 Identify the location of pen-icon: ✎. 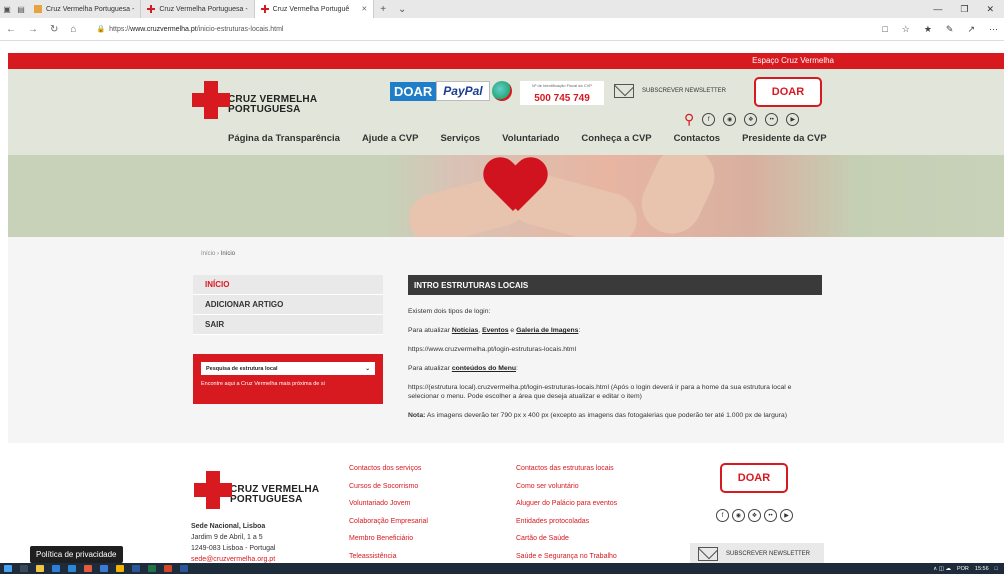
(950, 29).